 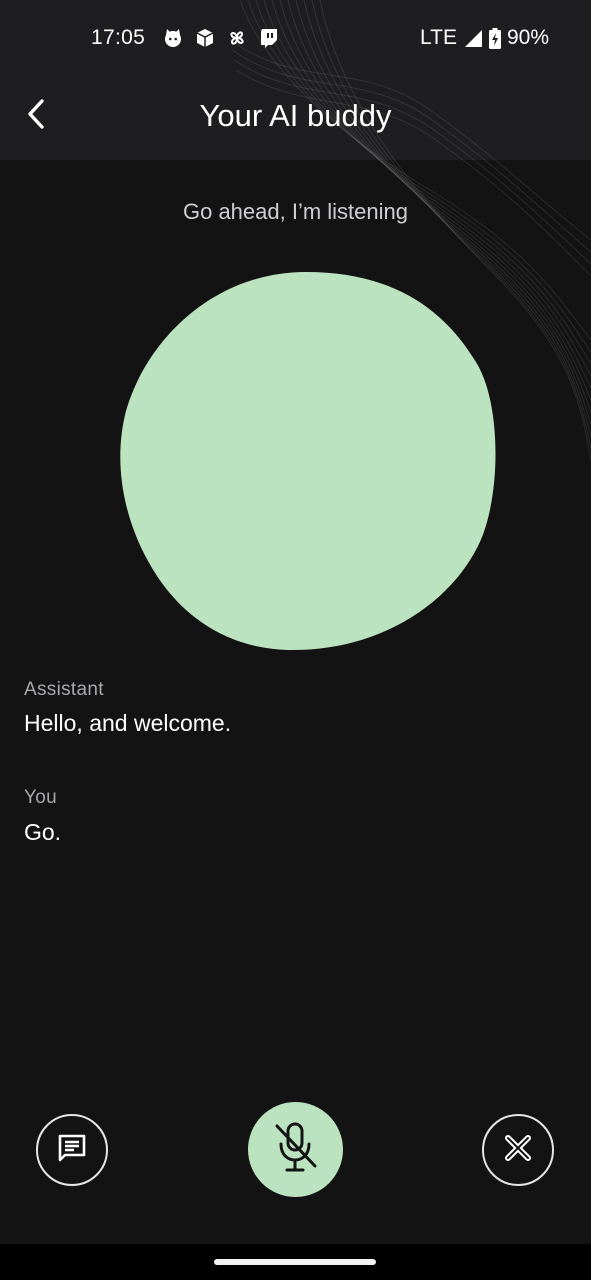 What do you see at coordinates (221, 38) in the screenshot?
I see `notification-icons` at bounding box center [221, 38].